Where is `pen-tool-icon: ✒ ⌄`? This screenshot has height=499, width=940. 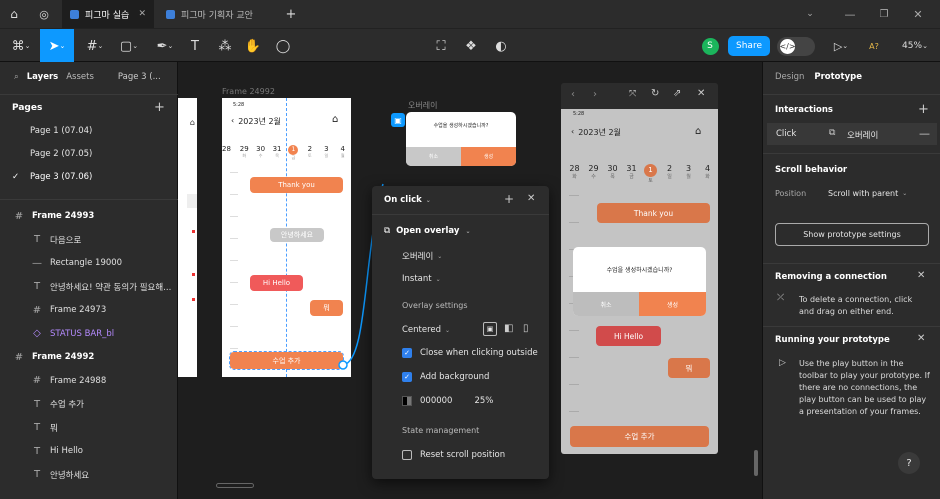 pen-tool-icon: ✒ ⌄ is located at coordinates (165, 46).